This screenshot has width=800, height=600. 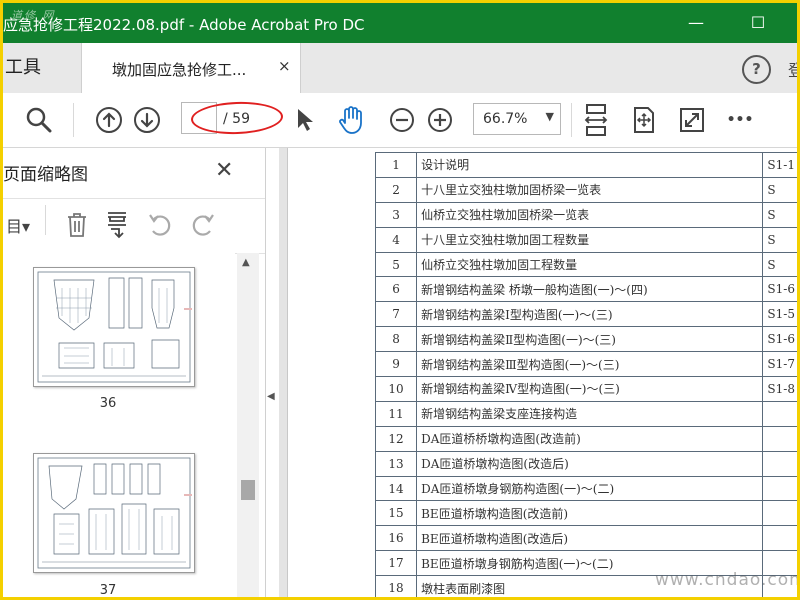 What do you see at coordinates (248, 490) in the screenshot?
I see `scrollbar-thumb` at bounding box center [248, 490].